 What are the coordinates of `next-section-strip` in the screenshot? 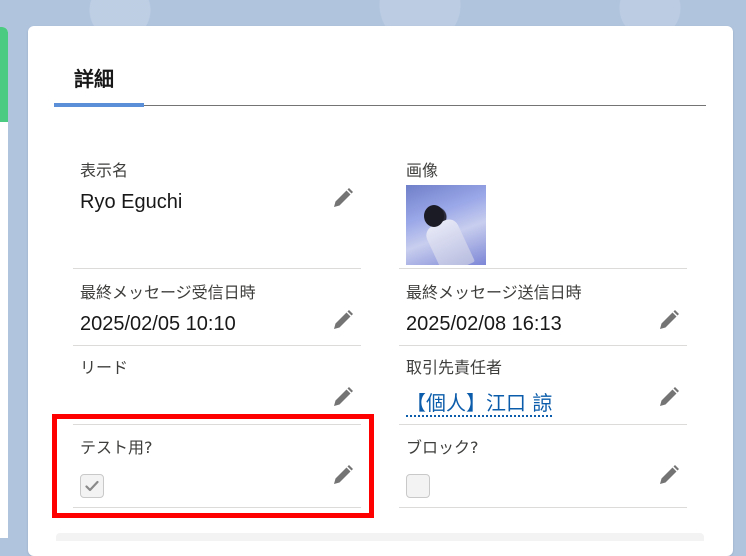 It's located at (380, 537).